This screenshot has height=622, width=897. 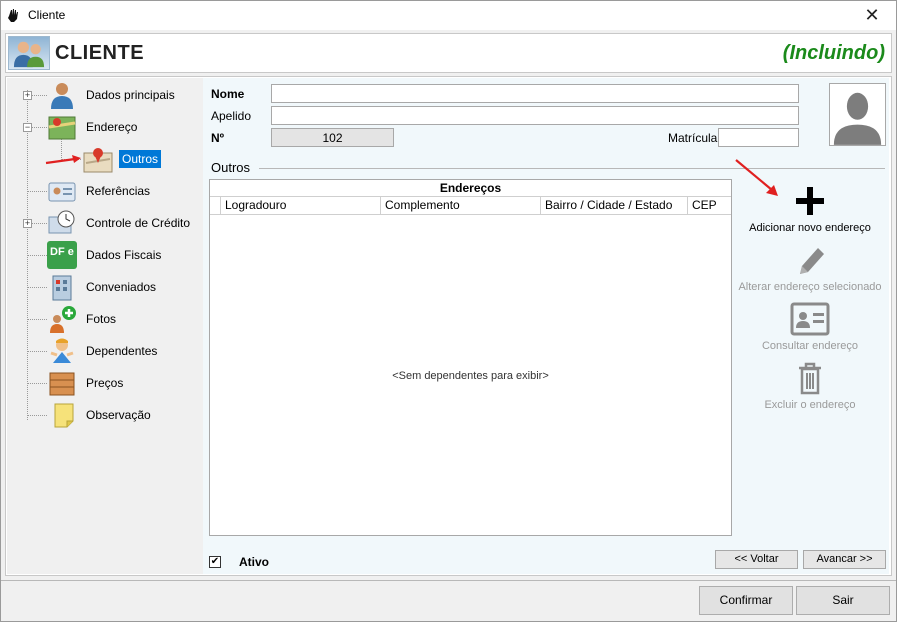 What do you see at coordinates (112, 127) in the screenshot?
I see `tree-item-label: Endereço` at bounding box center [112, 127].